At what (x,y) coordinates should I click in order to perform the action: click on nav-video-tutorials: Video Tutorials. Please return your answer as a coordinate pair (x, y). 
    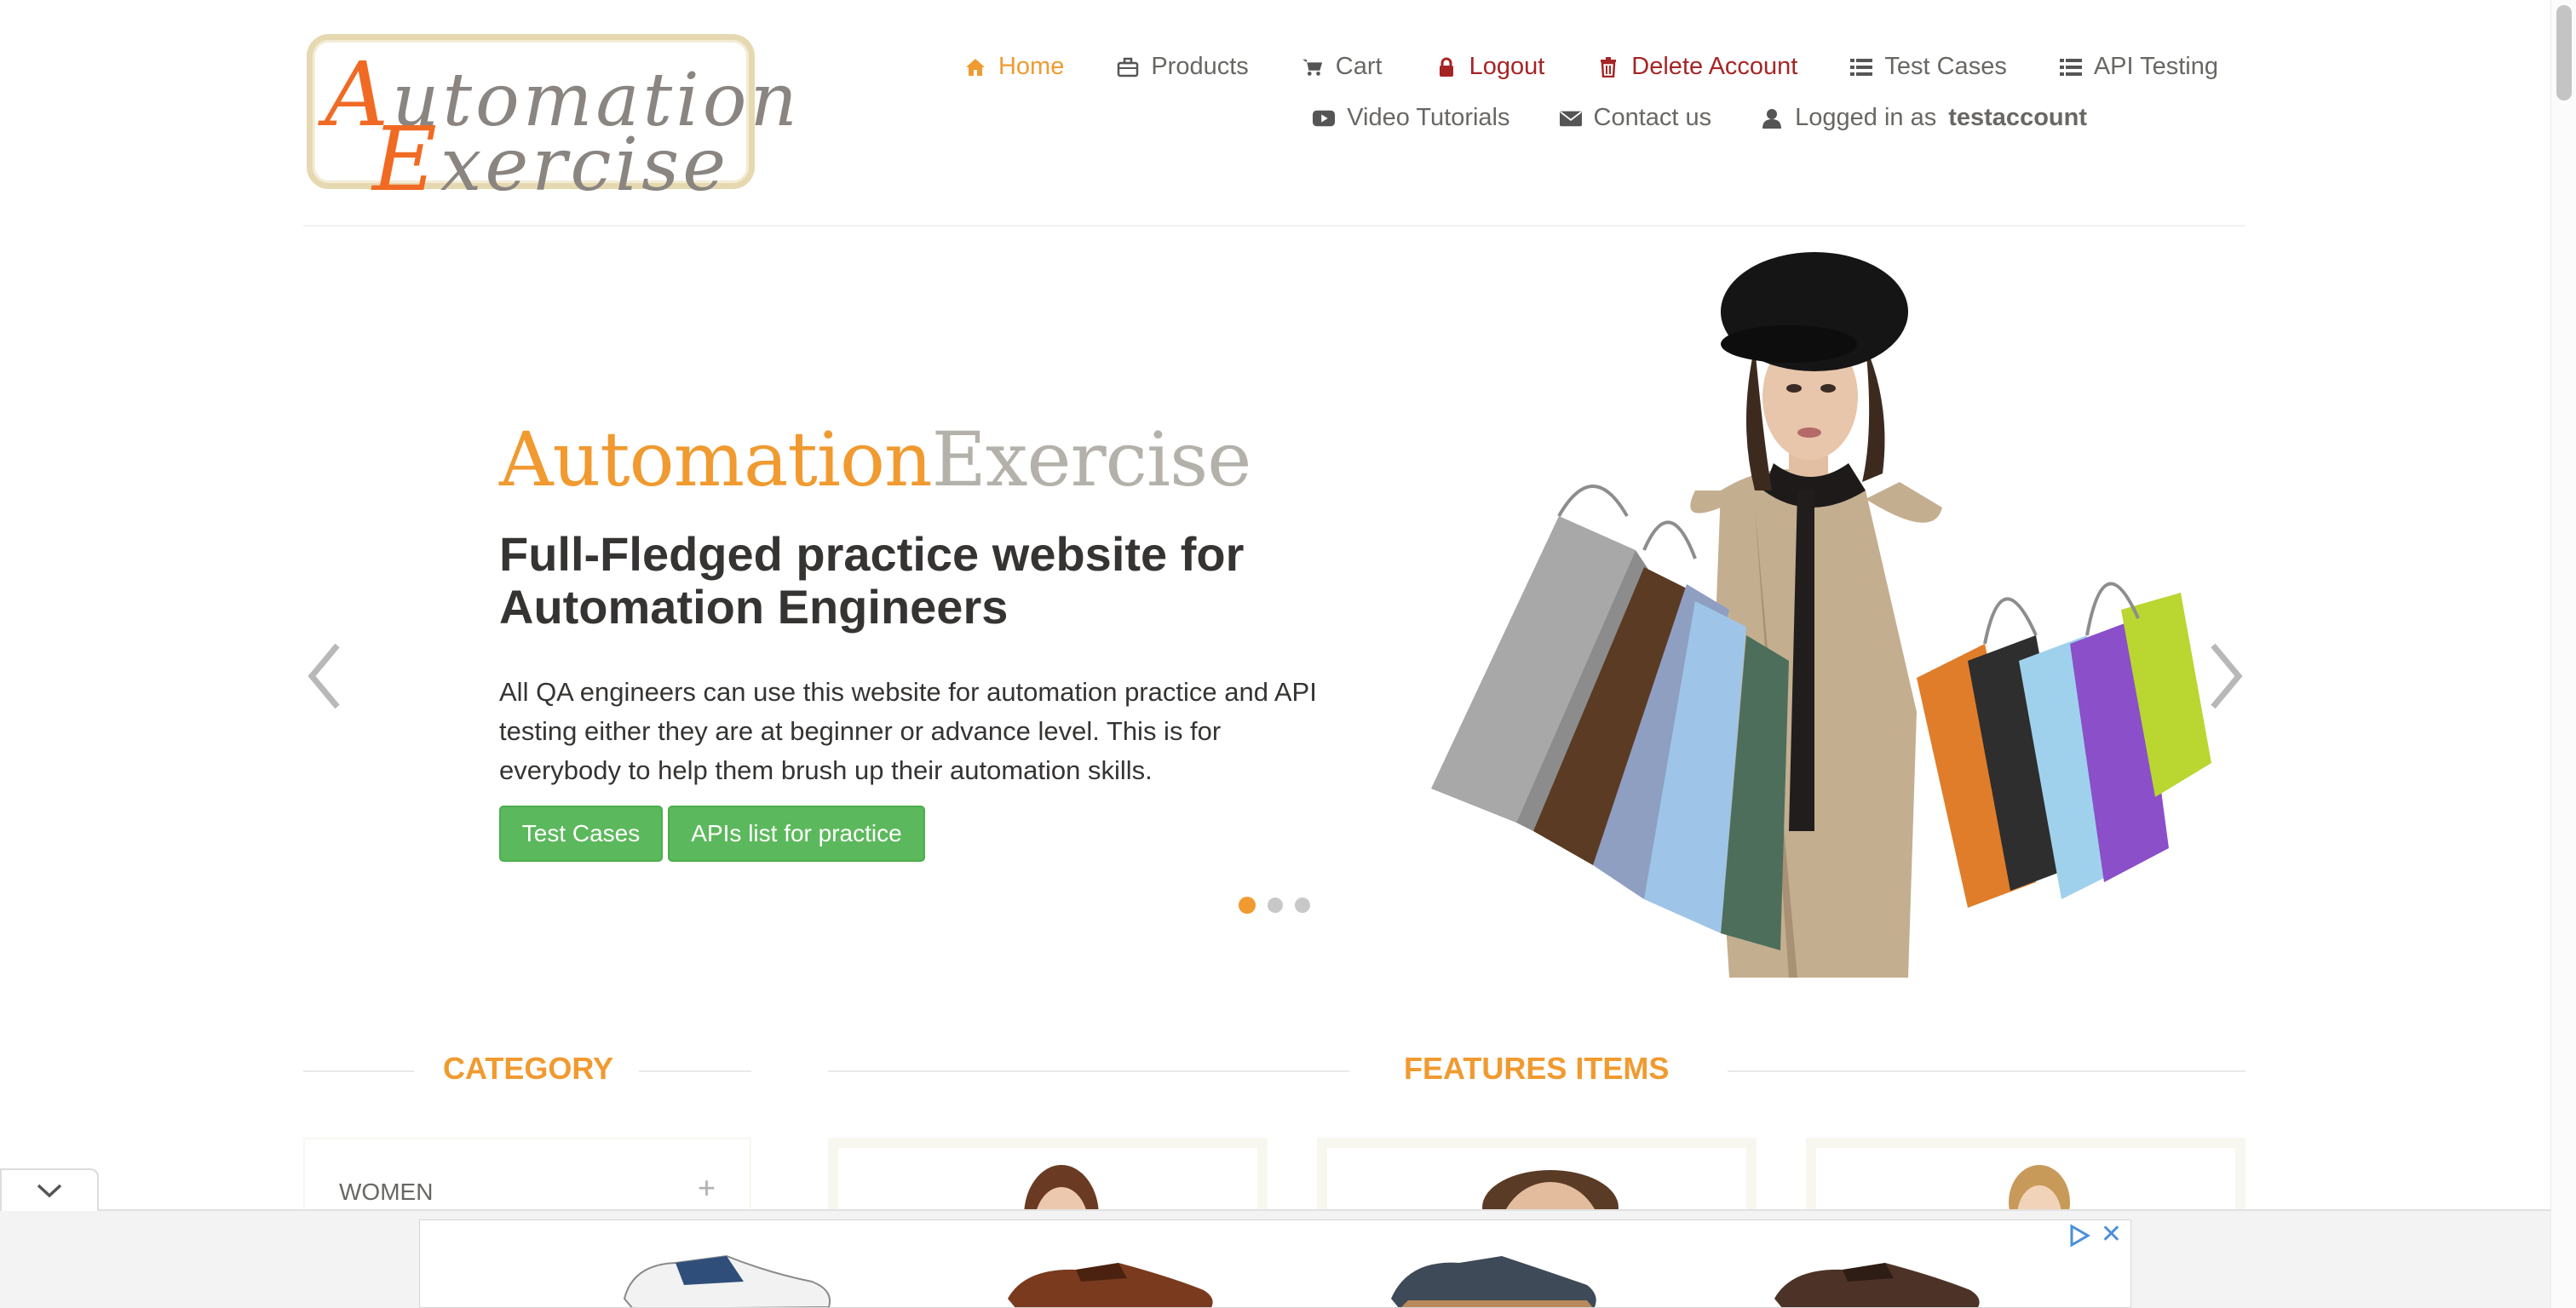
    Looking at the image, I should click on (1412, 118).